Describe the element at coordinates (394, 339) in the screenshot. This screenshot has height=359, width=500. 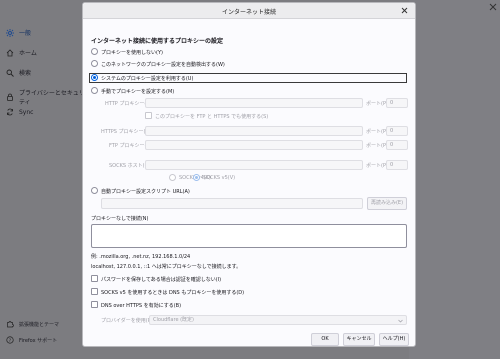
I see `help-button: ヘルプ(H)` at that location.